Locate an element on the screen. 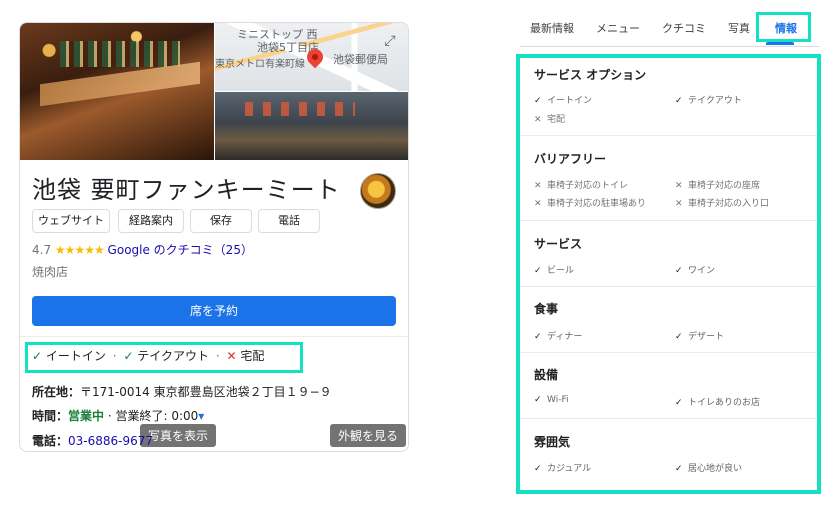 This screenshot has width=834, height=514. attribute-item: ✓ イートイン is located at coordinates (563, 99).